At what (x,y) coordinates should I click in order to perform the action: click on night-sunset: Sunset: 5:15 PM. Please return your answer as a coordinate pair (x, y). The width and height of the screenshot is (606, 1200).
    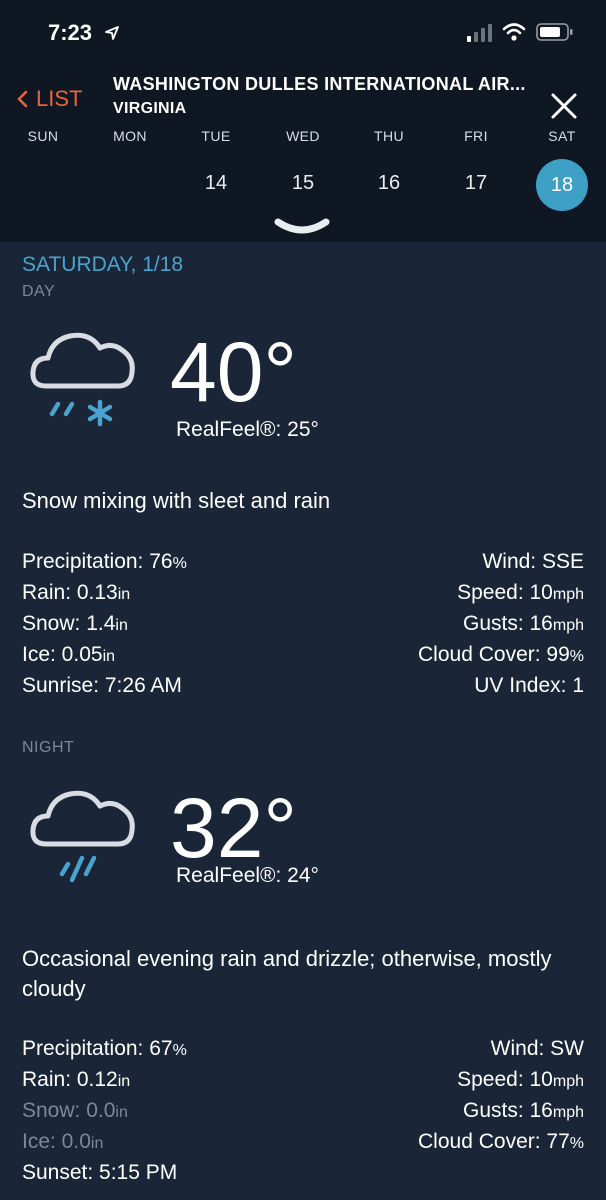
    Looking at the image, I should click on (100, 1172).